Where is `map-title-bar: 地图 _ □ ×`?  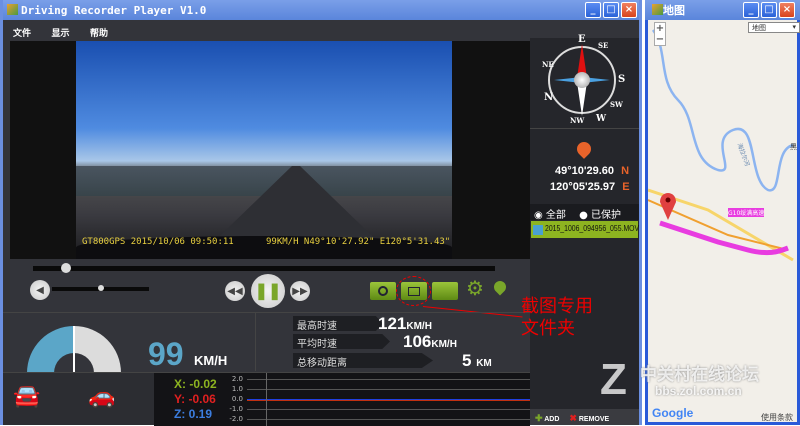 map-title-bar: 地图 _ □ × is located at coordinates (722, 10).